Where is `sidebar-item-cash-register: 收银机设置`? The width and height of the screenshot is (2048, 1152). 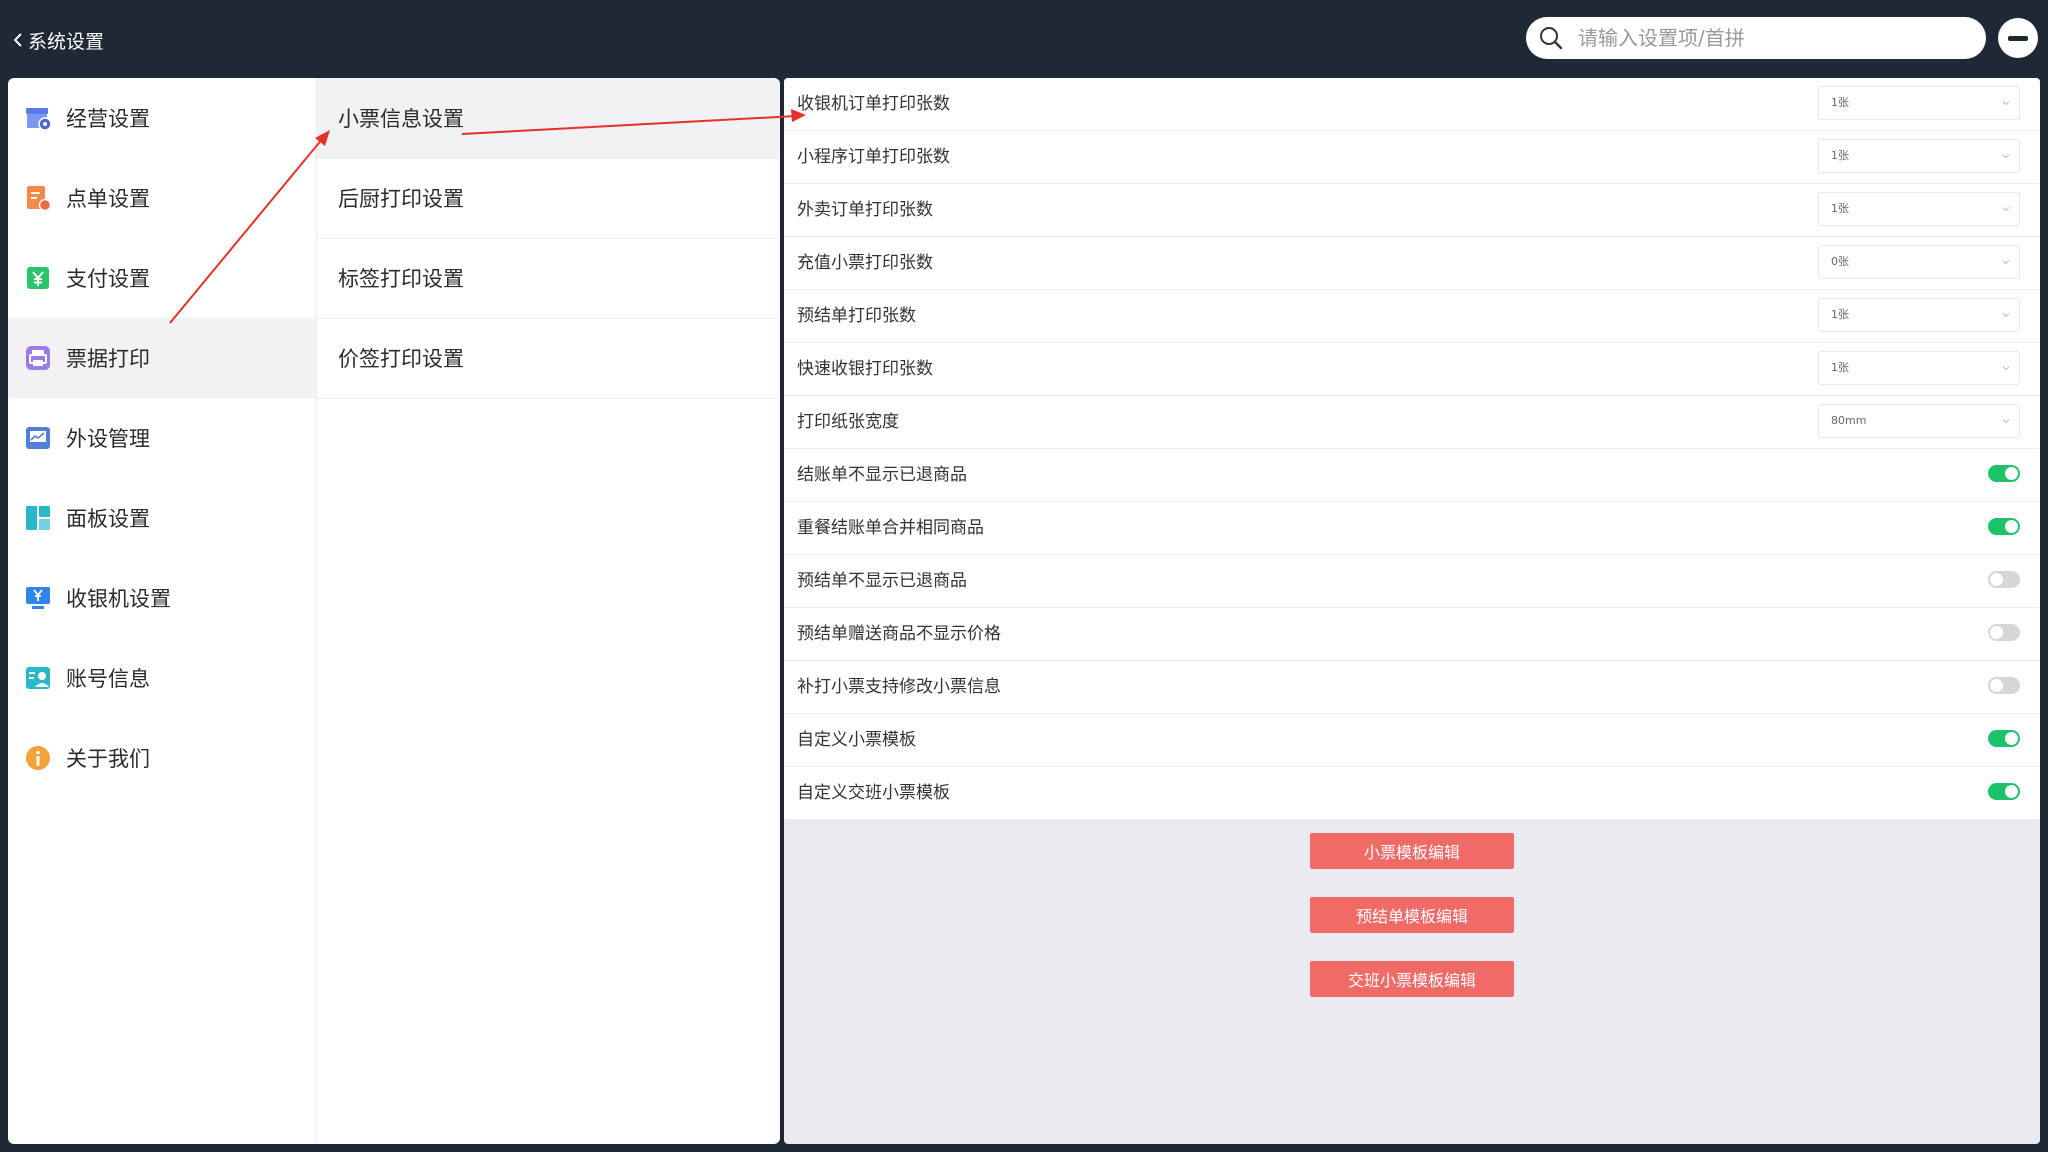 sidebar-item-cash-register: 收银机设置 is located at coordinates (162, 598).